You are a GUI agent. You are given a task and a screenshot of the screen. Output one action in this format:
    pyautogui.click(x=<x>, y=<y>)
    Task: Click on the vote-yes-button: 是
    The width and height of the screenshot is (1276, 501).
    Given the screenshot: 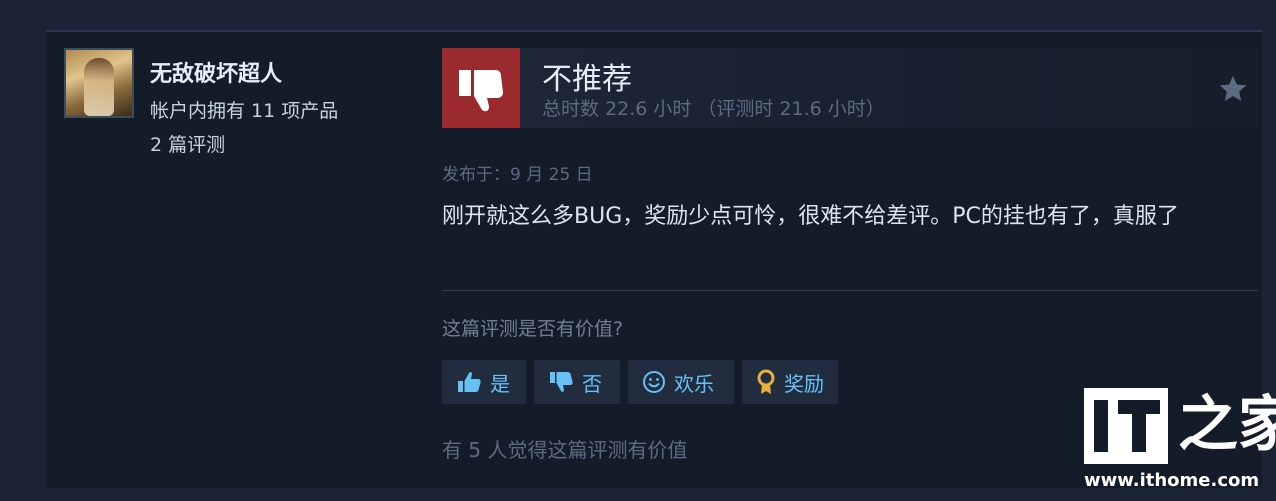 What is the action you would take?
    pyautogui.click(x=484, y=382)
    